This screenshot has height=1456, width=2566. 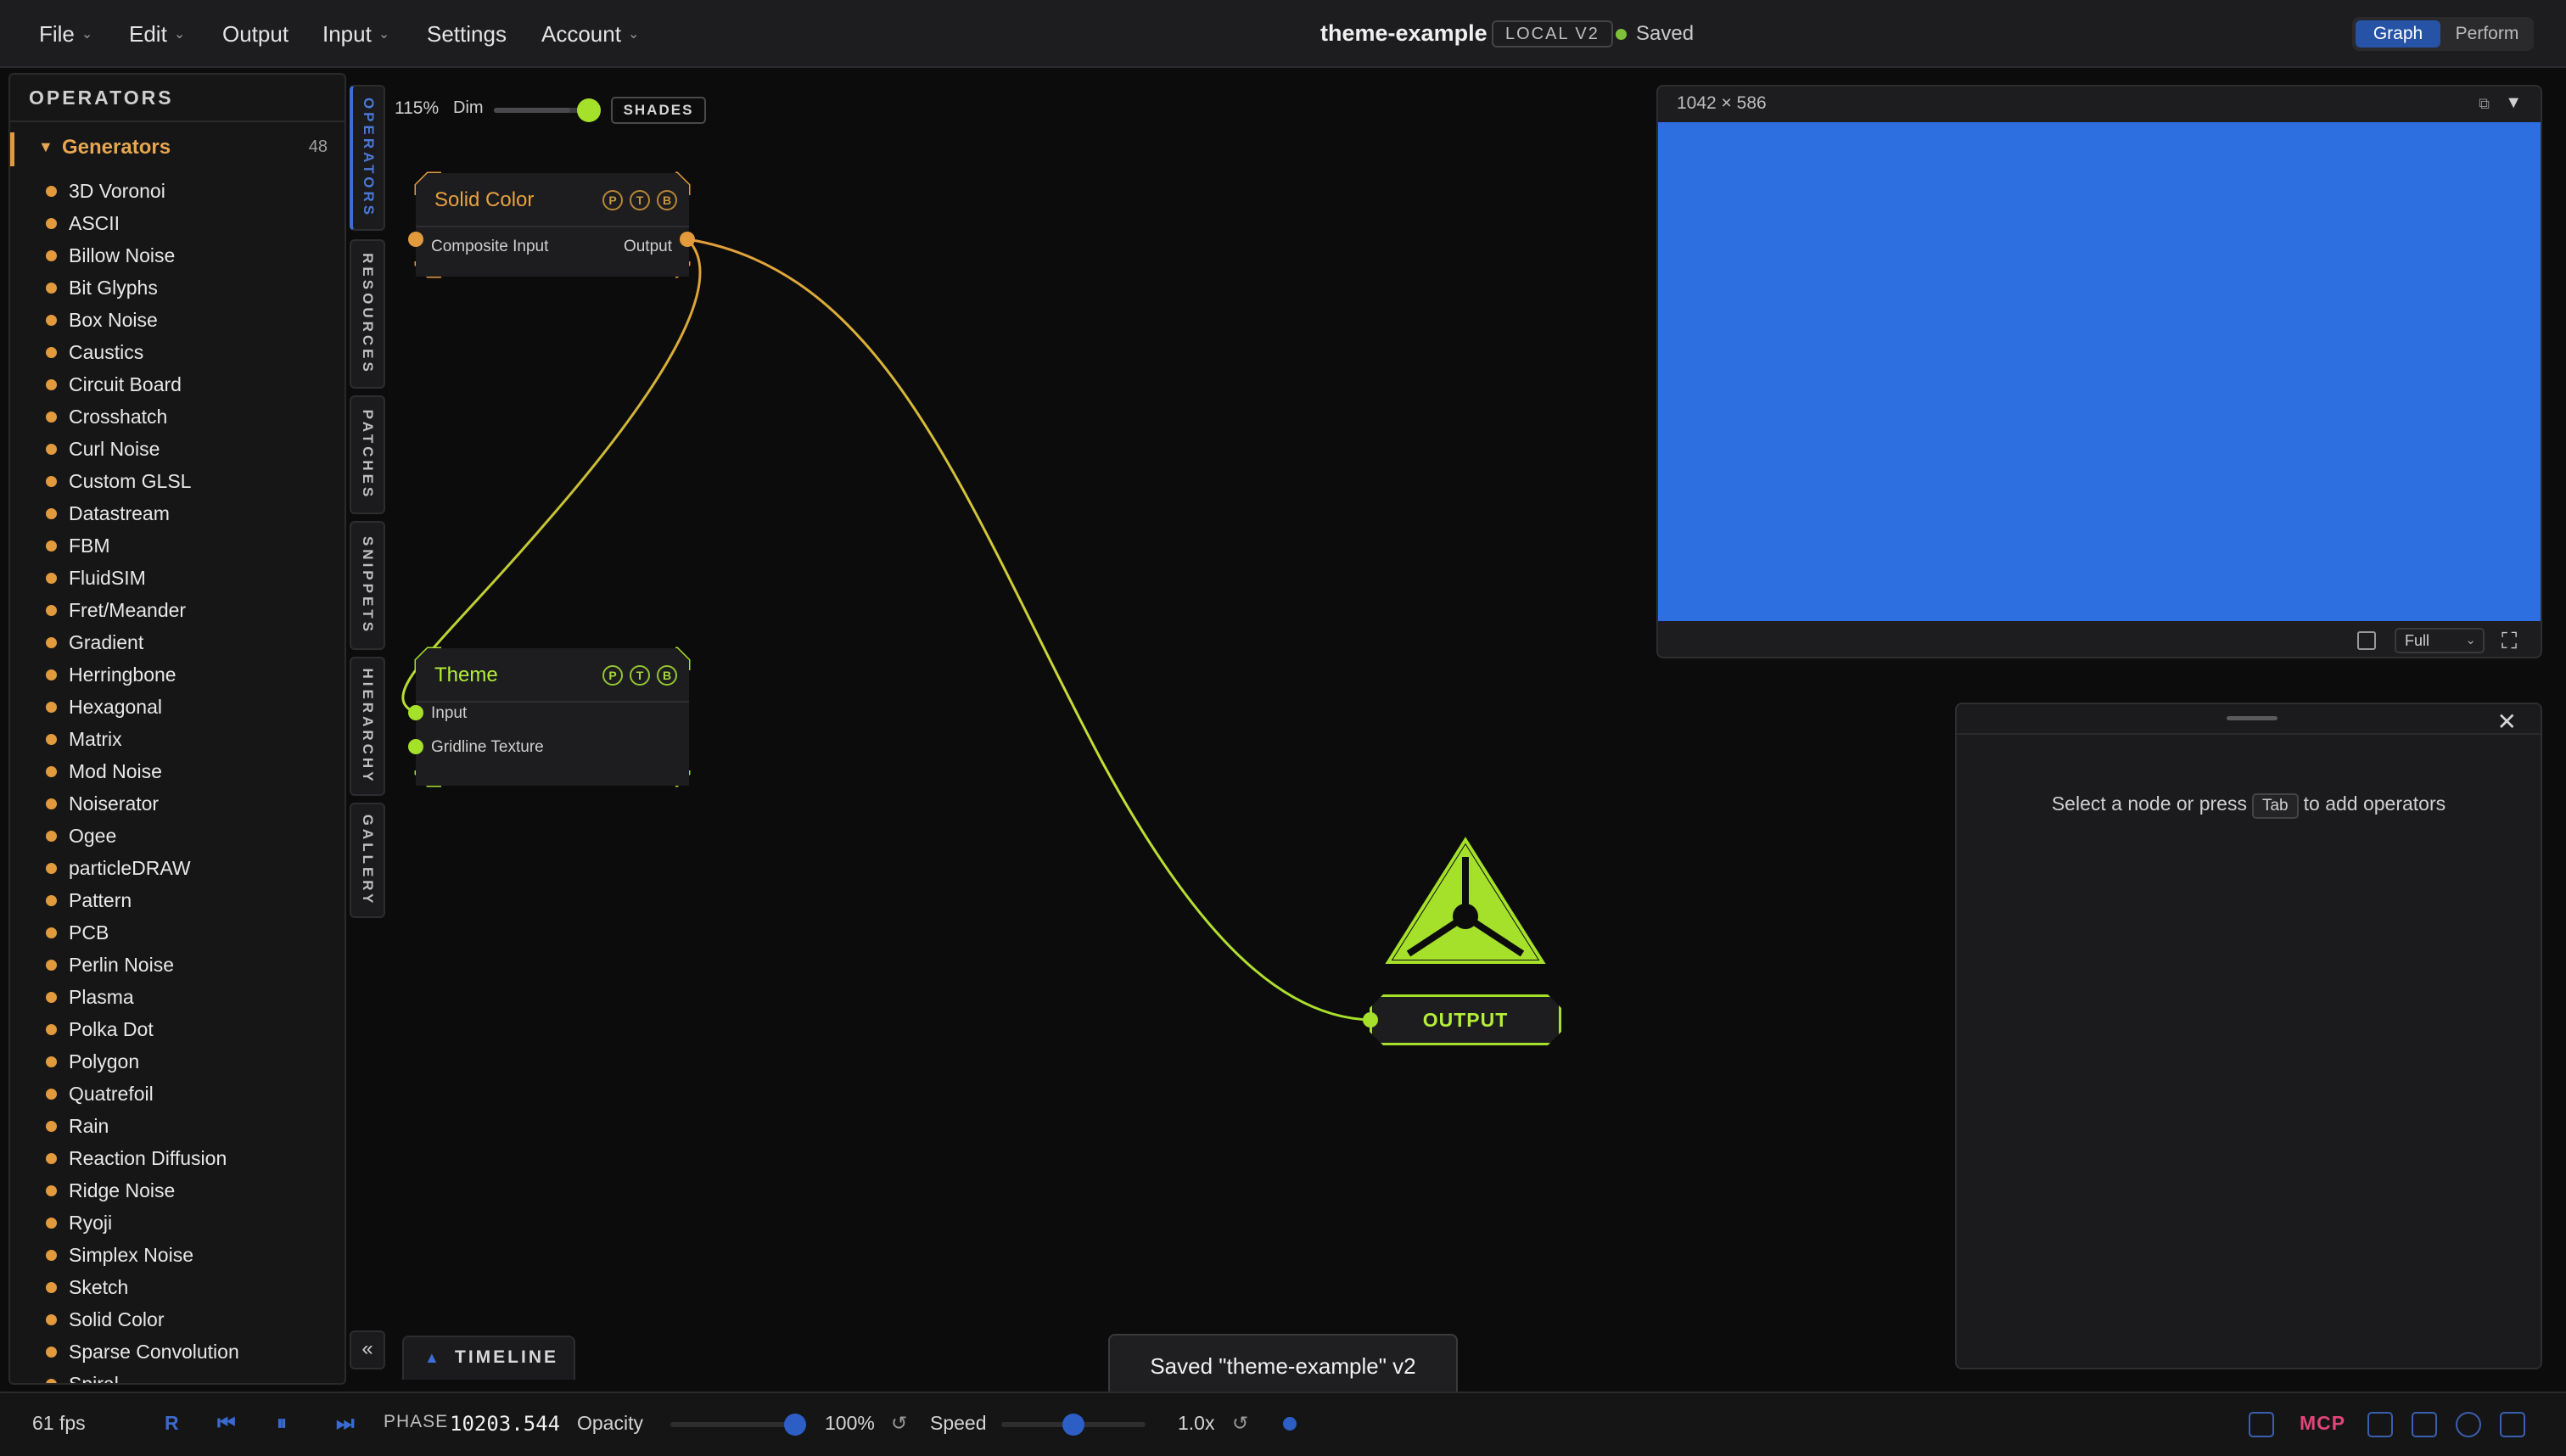 What do you see at coordinates (2513, 103) in the screenshot?
I see `preview-menu-icon: ▼` at bounding box center [2513, 103].